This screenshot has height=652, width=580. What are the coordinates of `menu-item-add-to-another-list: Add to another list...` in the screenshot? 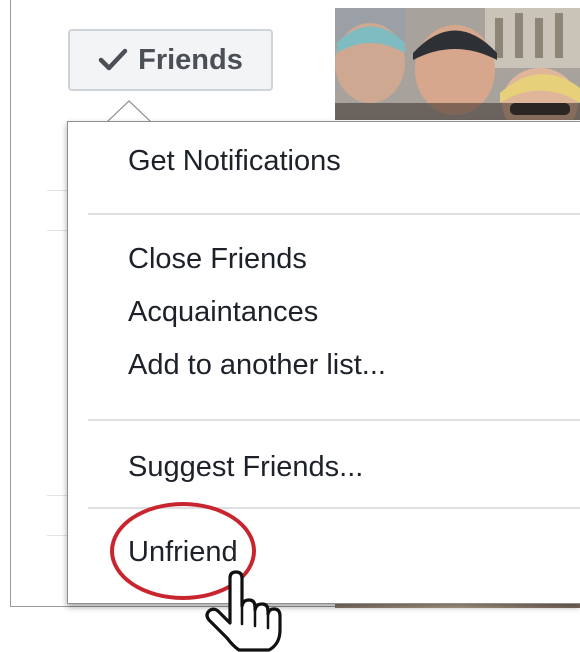 It's located at (257, 365).